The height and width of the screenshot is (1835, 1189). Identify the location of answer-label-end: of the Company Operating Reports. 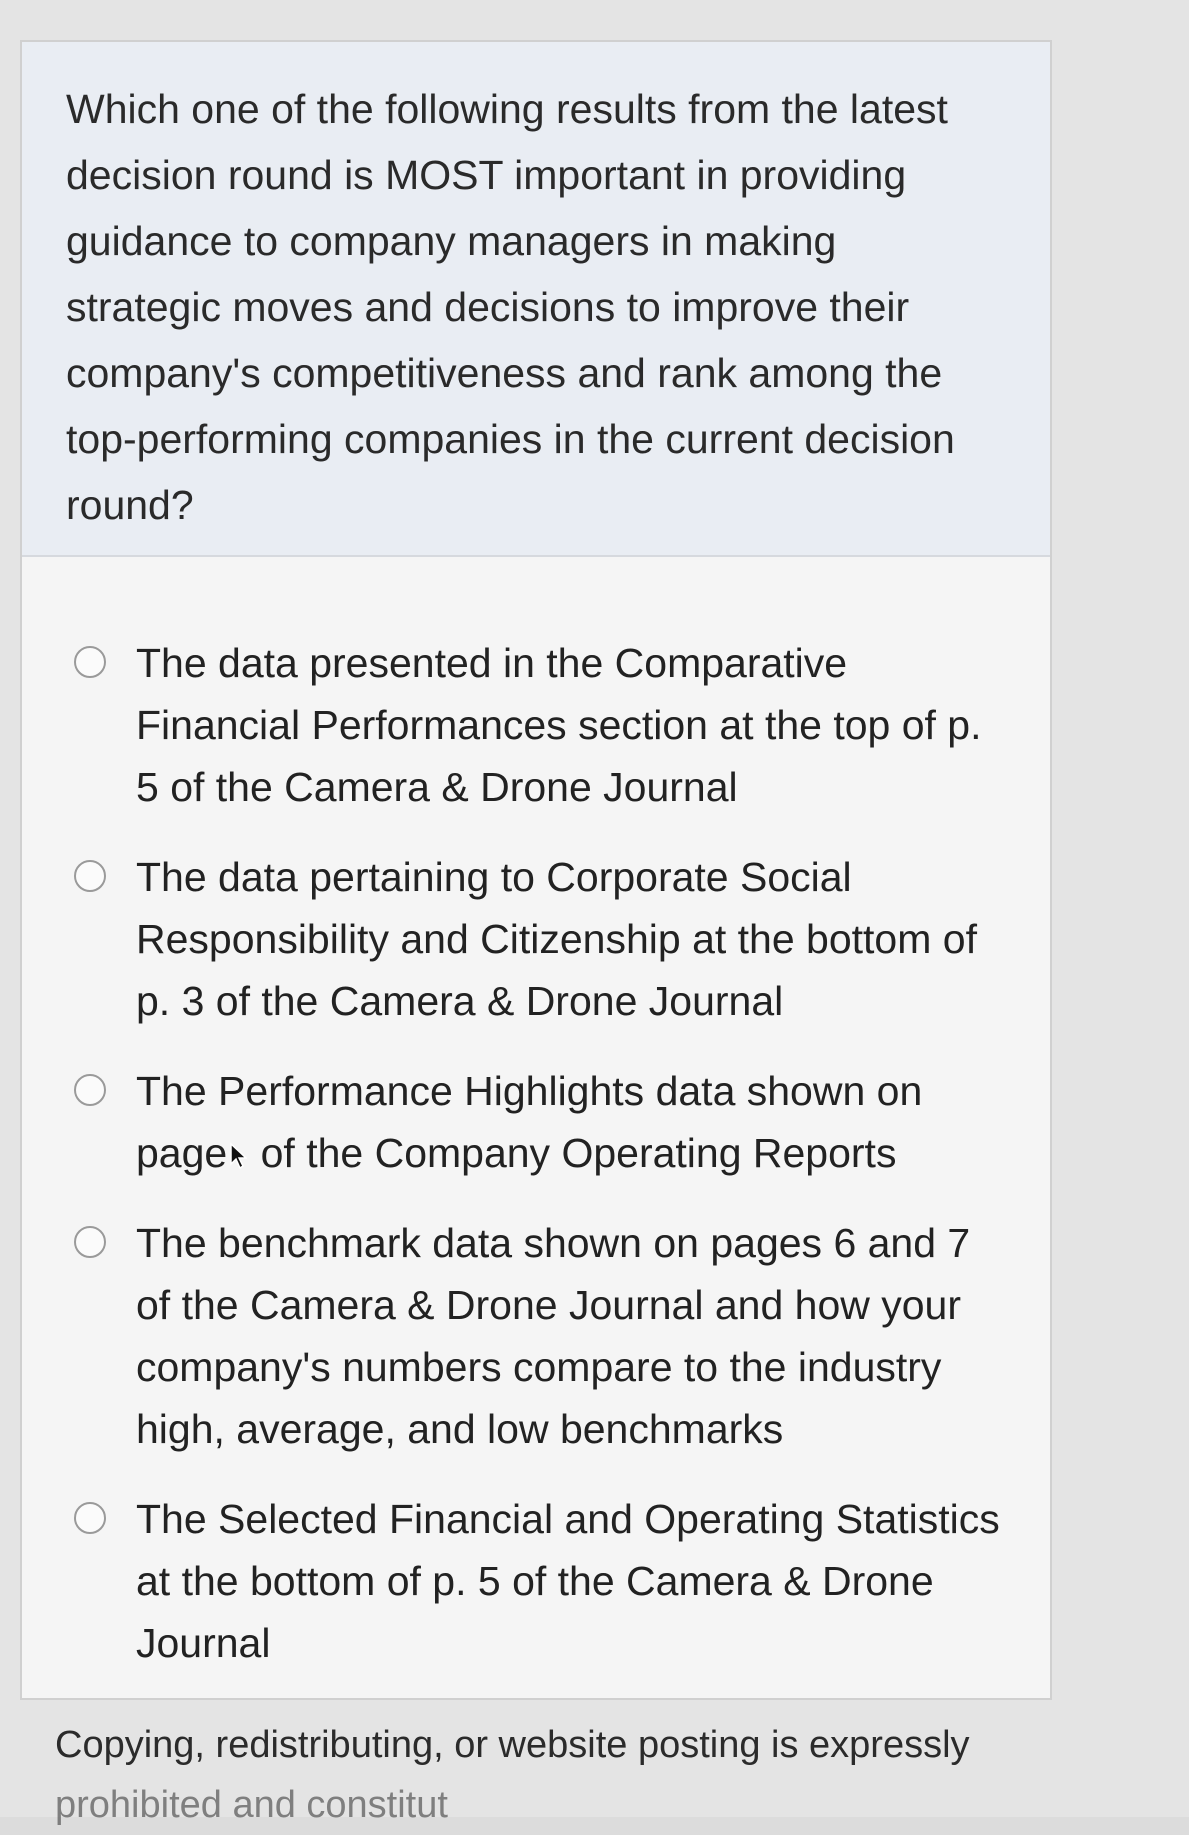
(573, 1153).